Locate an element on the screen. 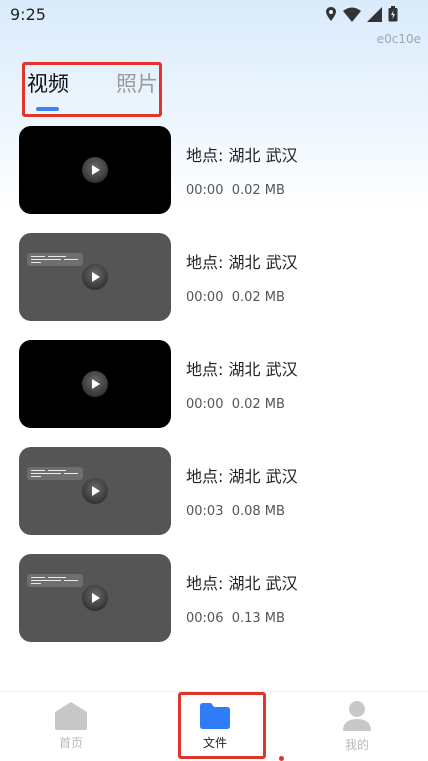 This screenshot has width=428, height=761. location-icon is located at coordinates (331, 14).